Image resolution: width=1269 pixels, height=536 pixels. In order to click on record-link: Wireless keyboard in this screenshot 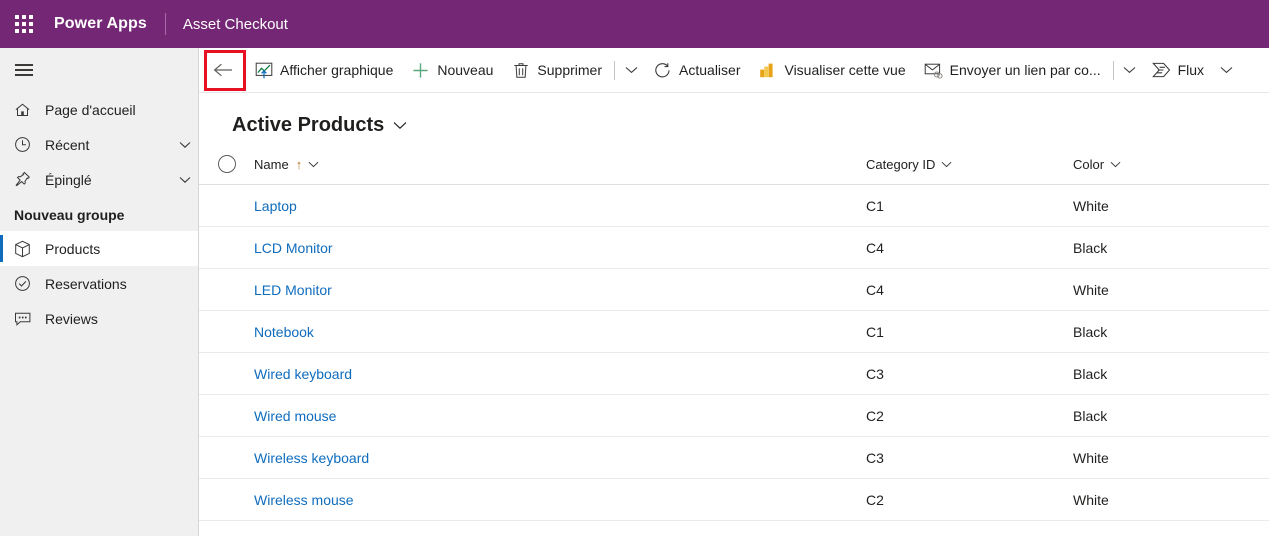, I will do `click(311, 458)`.